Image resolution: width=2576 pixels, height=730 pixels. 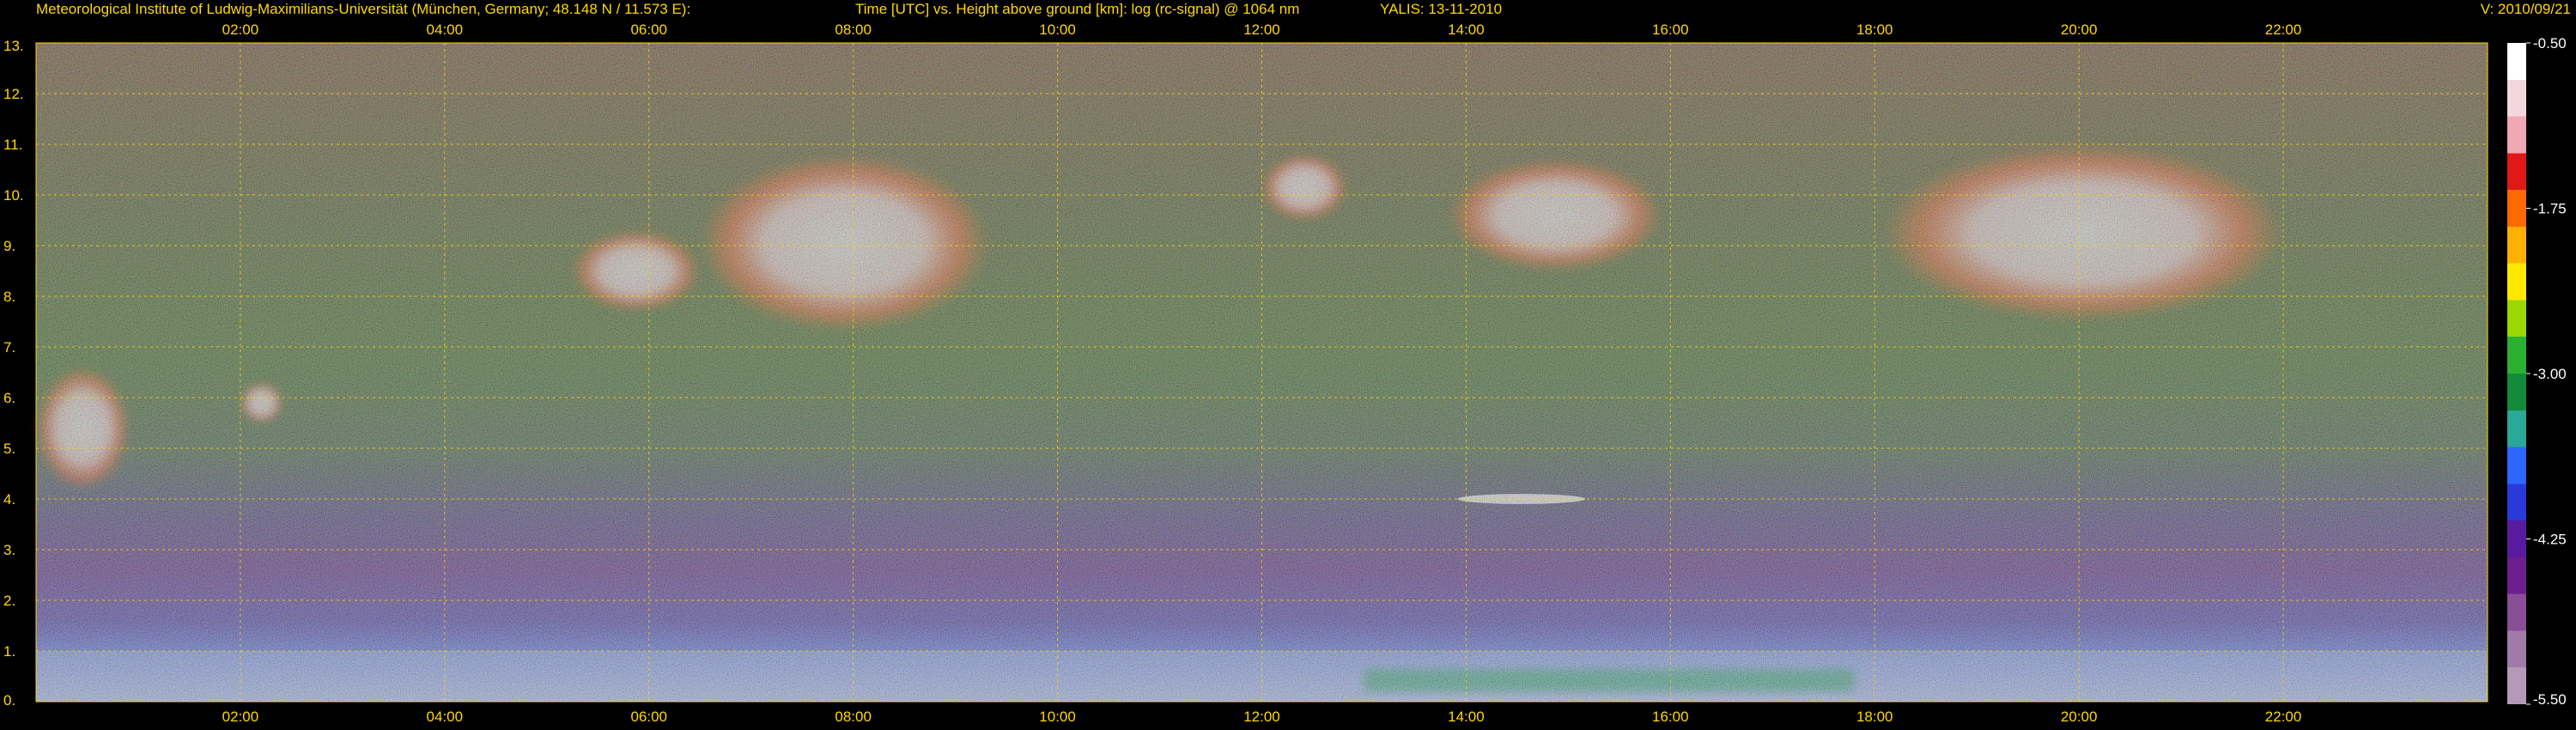 What do you see at coordinates (2550, 43) in the screenshot?
I see `colorbar-tick-label: -0.50` at bounding box center [2550, 43].